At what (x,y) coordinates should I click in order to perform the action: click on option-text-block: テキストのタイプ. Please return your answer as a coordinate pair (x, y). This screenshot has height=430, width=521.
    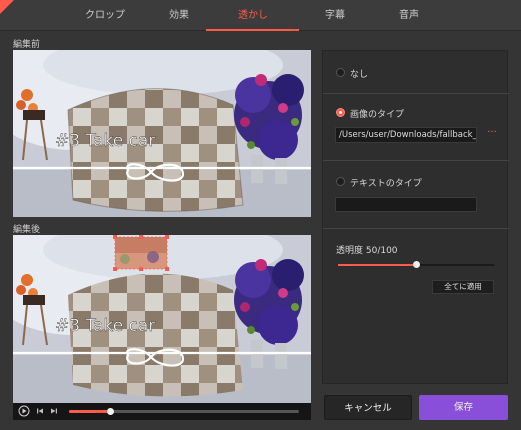
    Looking at the image, I should click on (416, 195).